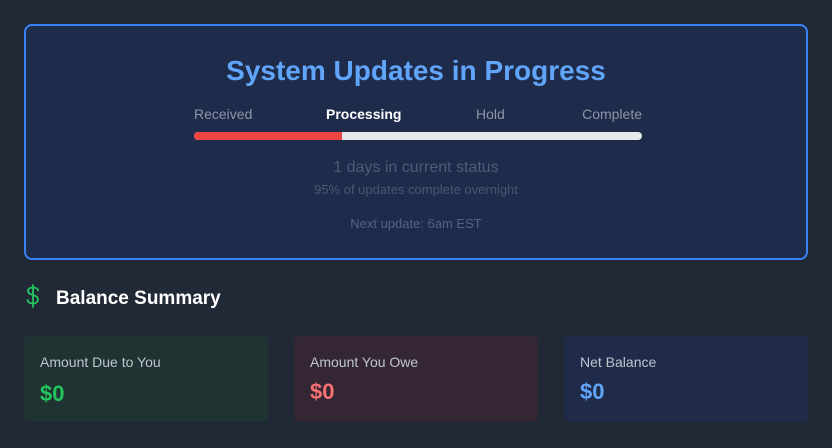  Describe the element at coordinates (490, 114) in the screenshot. I see `step-hold: Hold` at that location.